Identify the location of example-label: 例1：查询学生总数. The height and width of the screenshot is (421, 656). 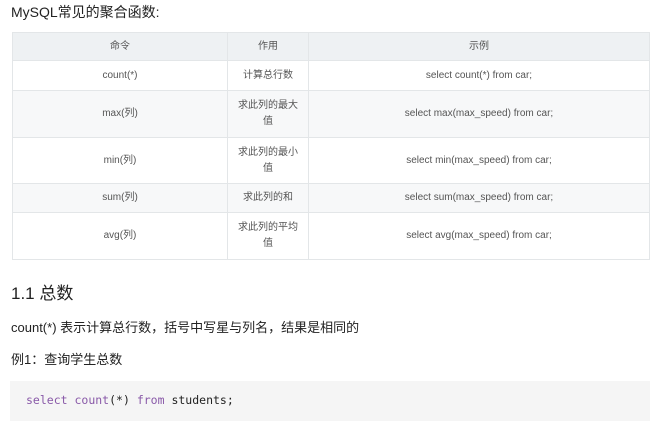
(67, 359).